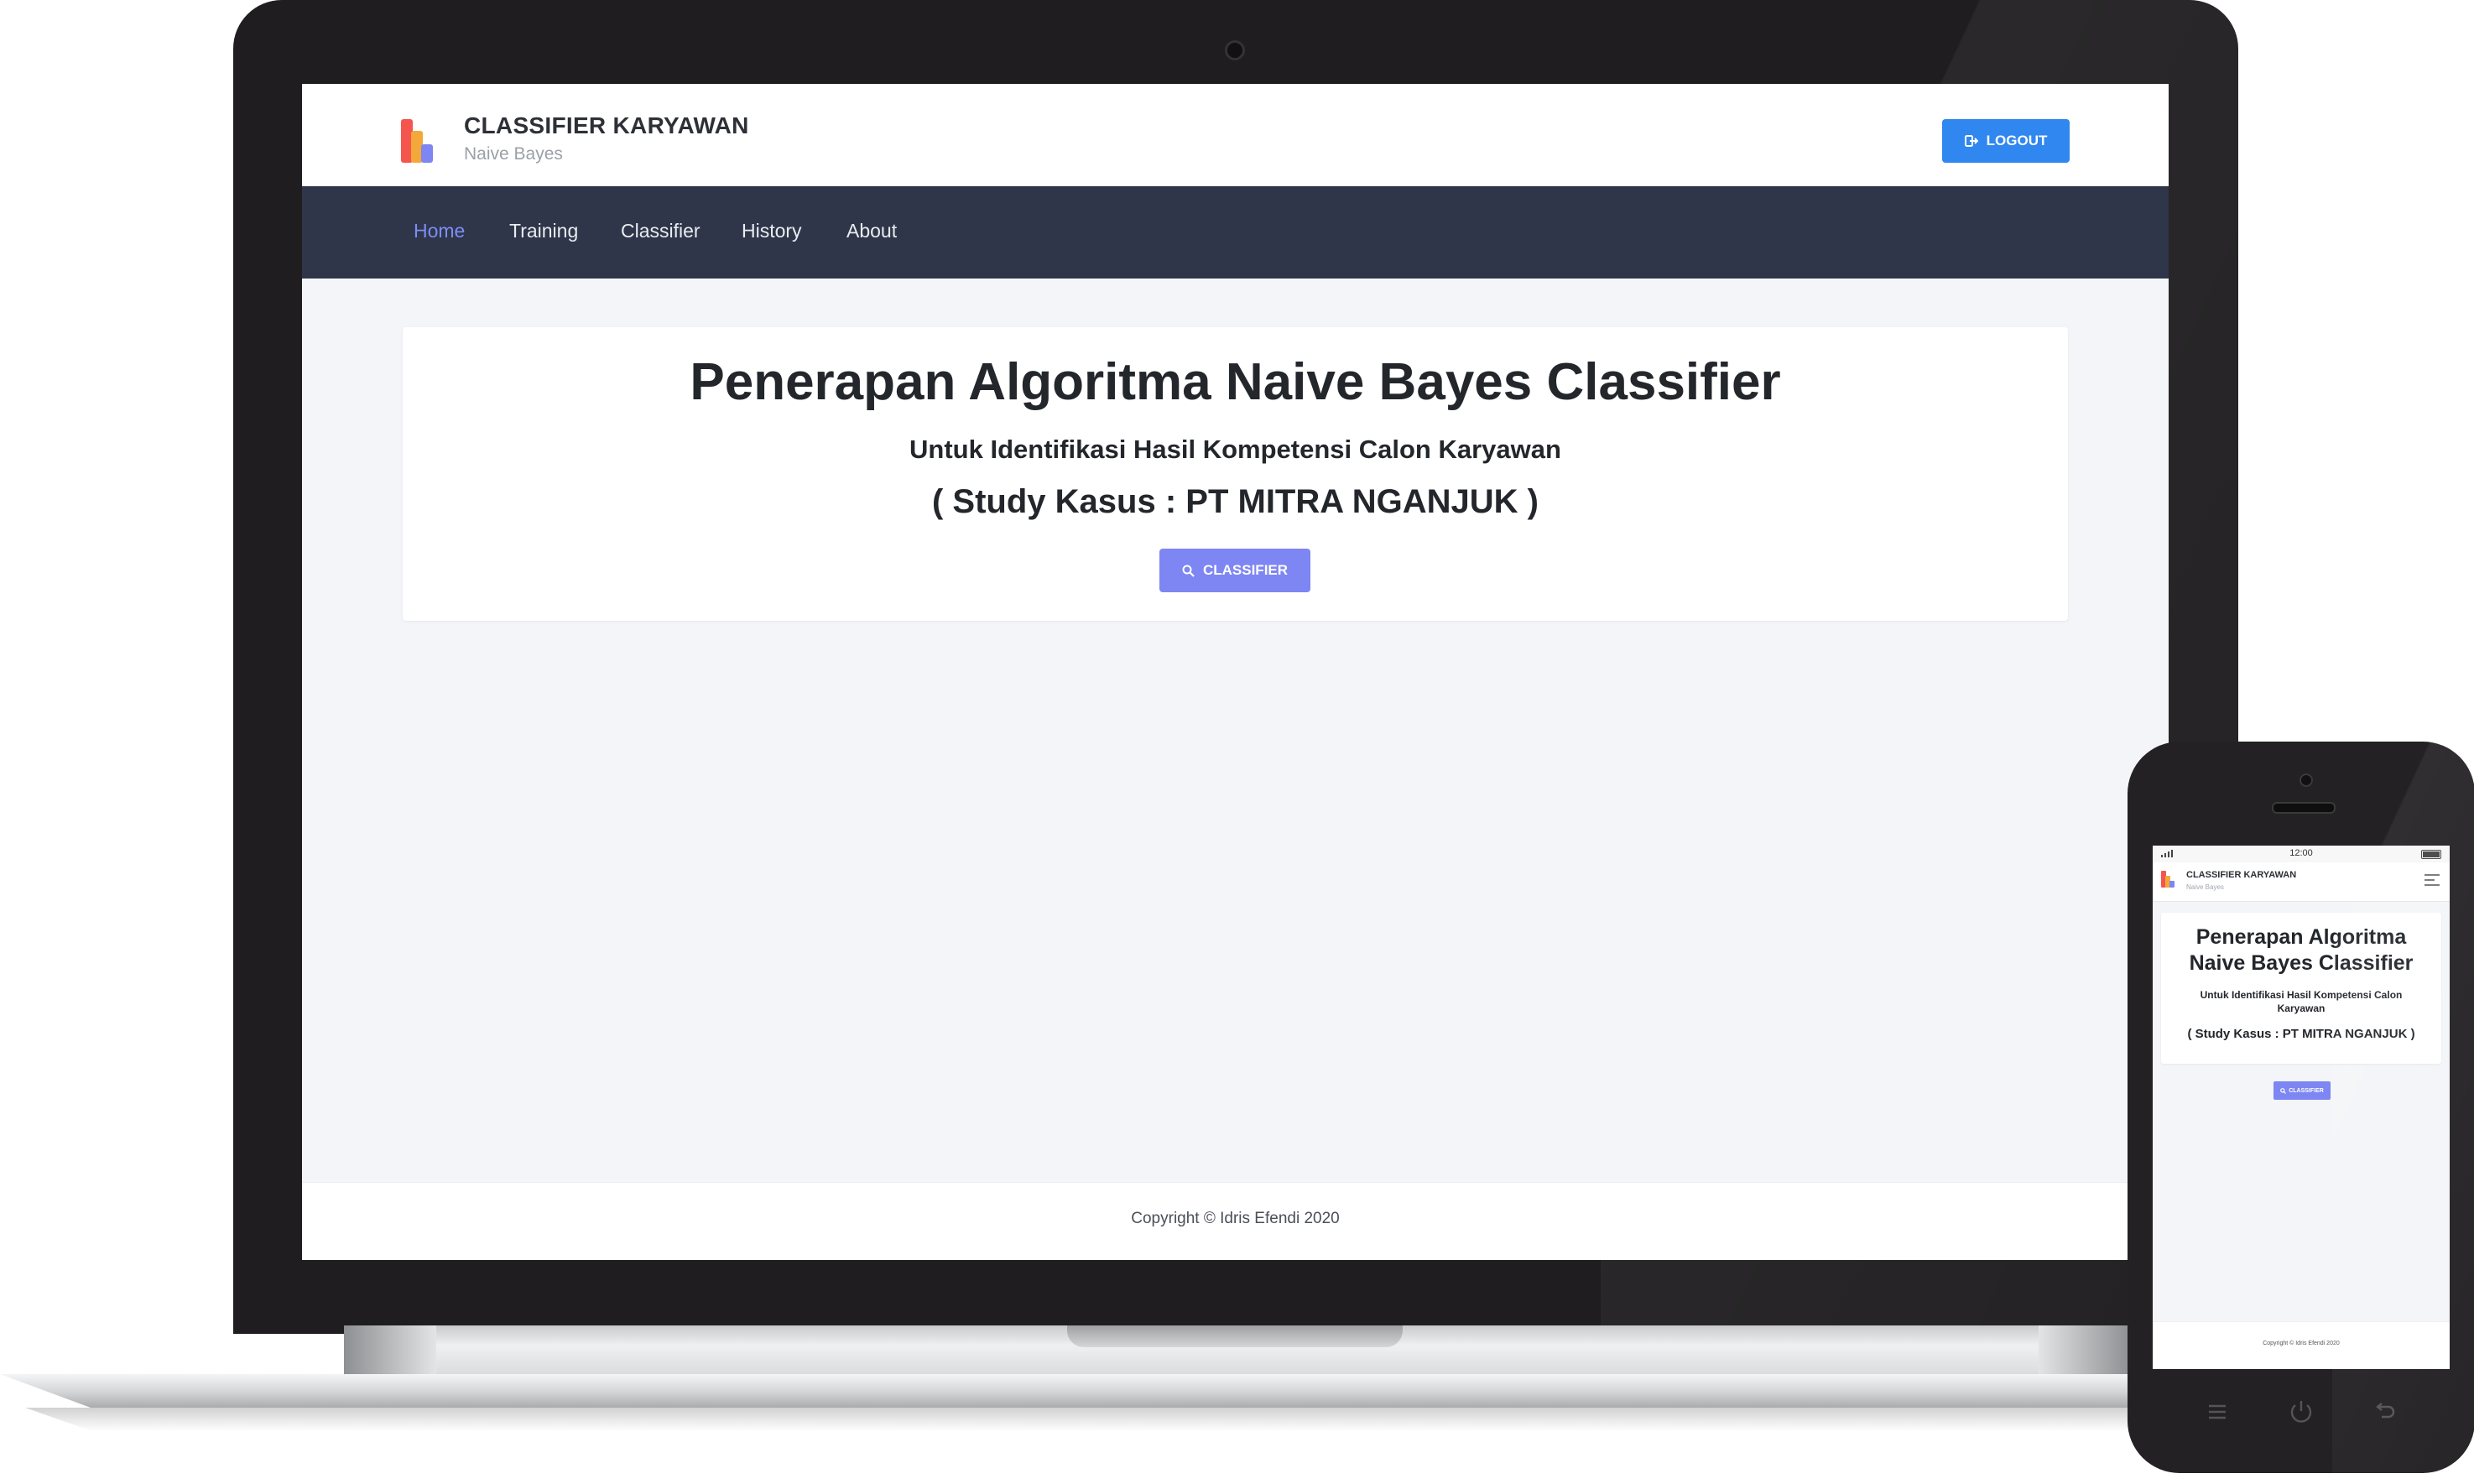 This screenshot has height=1484, width=2474. What do you see at coordinates (2205, 887) in the screenshot?
I see `mobile-brand-subtitle: Naive Bayes` at bounding box center [2205, 887].